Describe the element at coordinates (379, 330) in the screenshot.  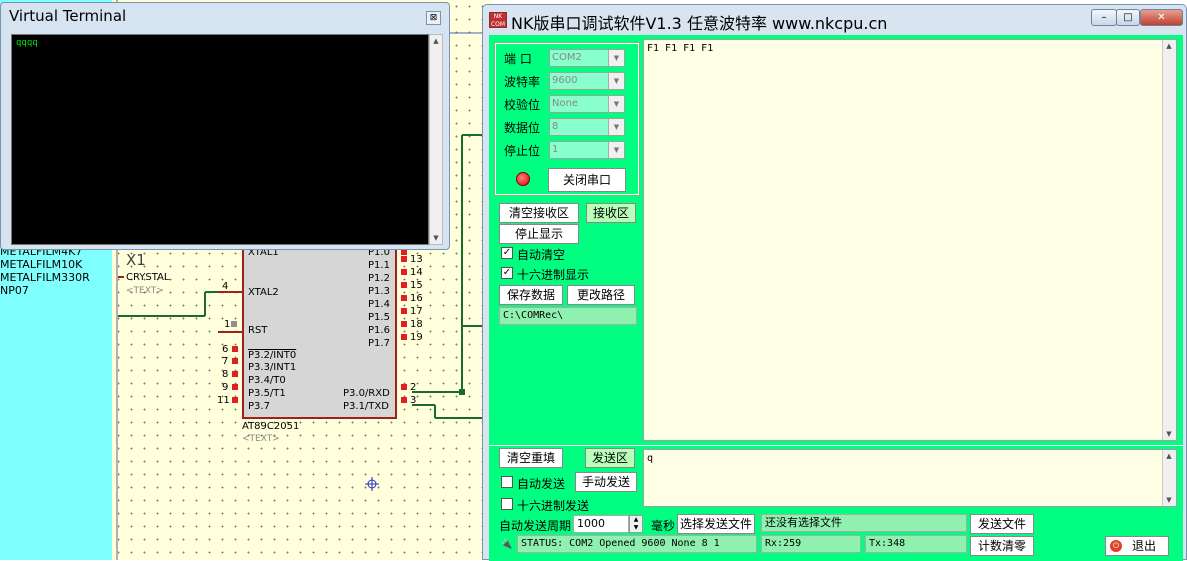
I see `pin-label: P1.6` at that location.